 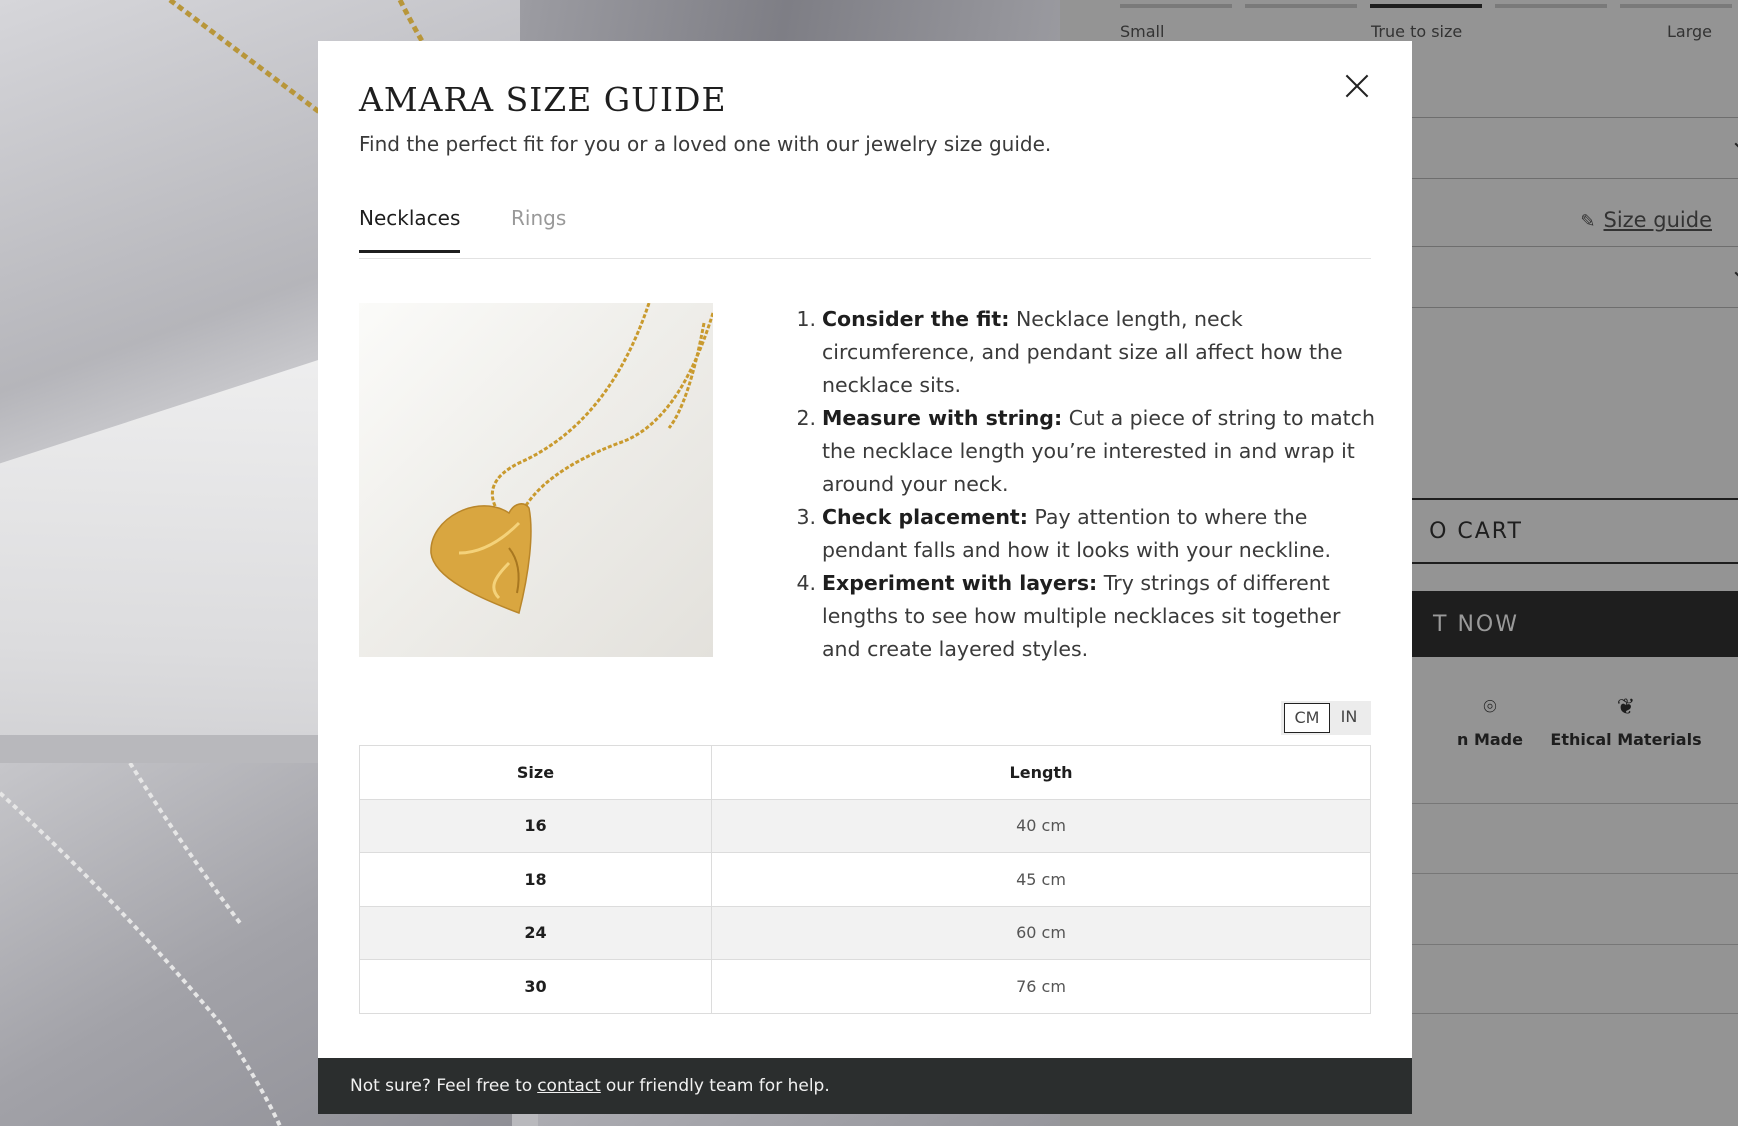 What do you see at coordinates (1041, 986) in the screenshot?
I see `length-cell: 76 cm` at bounding box center [1041, 986].